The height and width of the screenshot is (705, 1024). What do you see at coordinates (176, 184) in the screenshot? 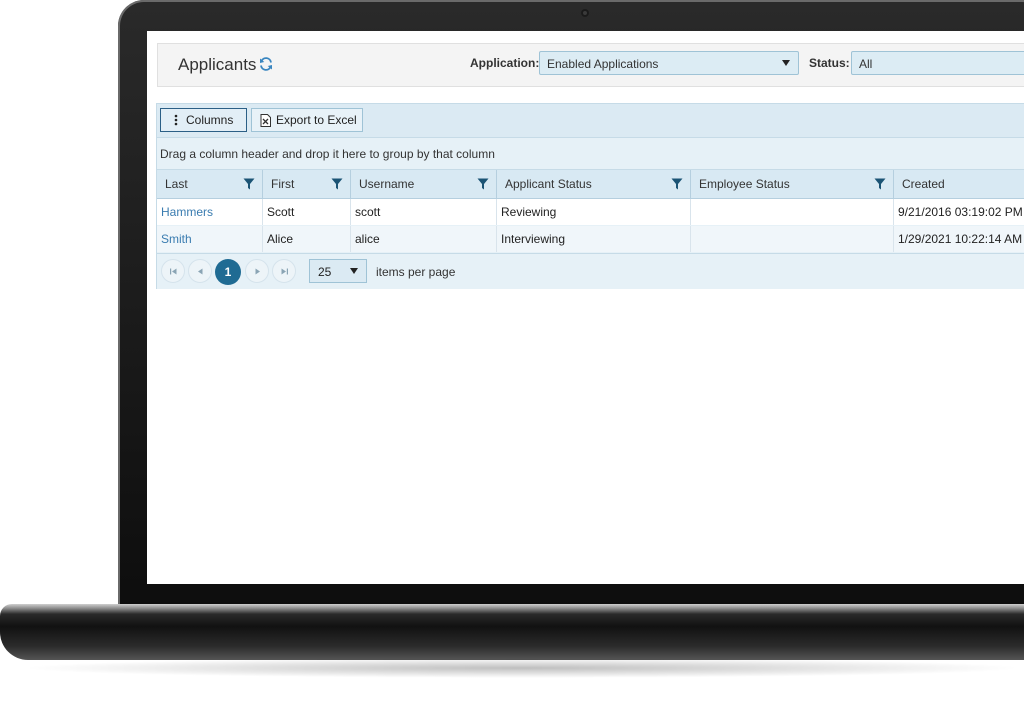
I see `column-header-label: Last` at bounding box center [176, 184].